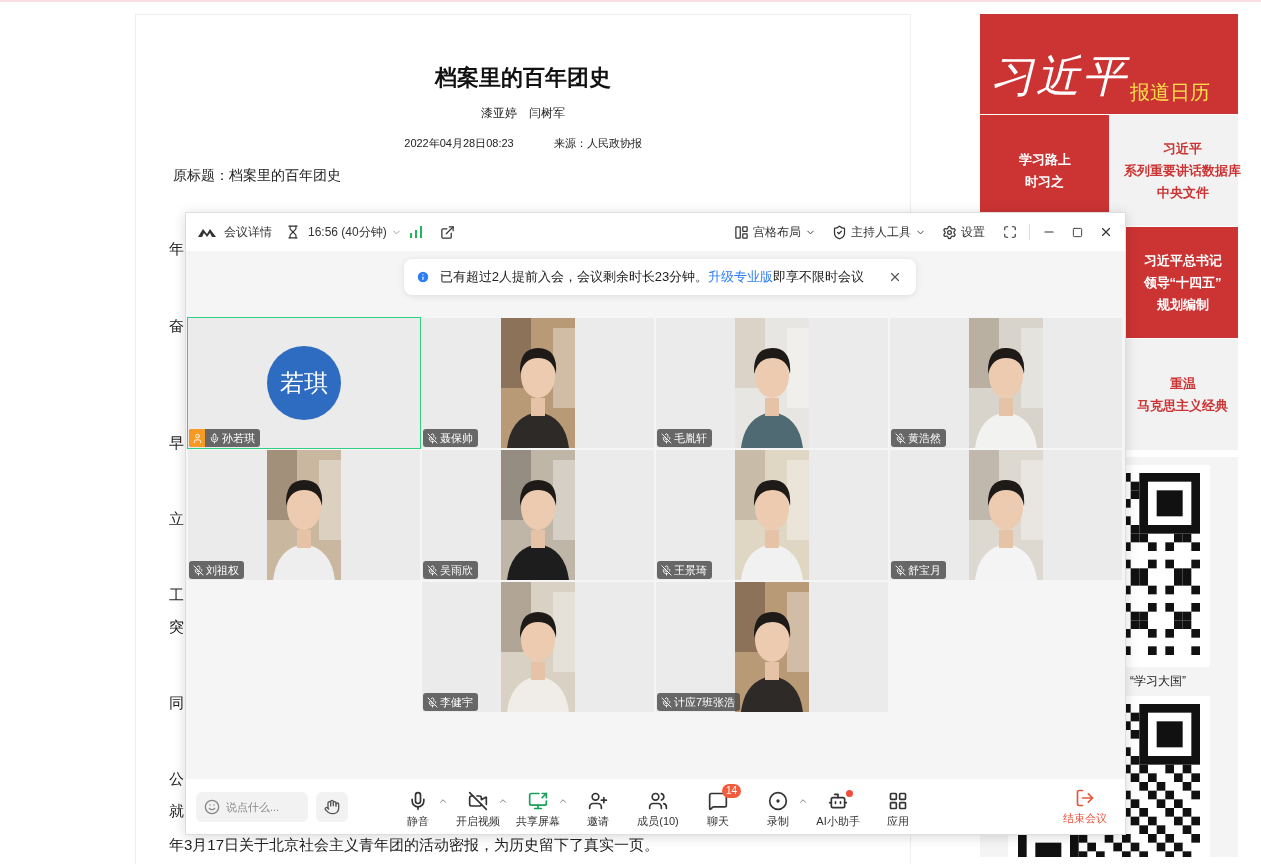 This screenshot has height=866, width=1261. Describe the element at coordinates (1182, 148) in the screenshot. I see `tile-text: 习近平` at that location.